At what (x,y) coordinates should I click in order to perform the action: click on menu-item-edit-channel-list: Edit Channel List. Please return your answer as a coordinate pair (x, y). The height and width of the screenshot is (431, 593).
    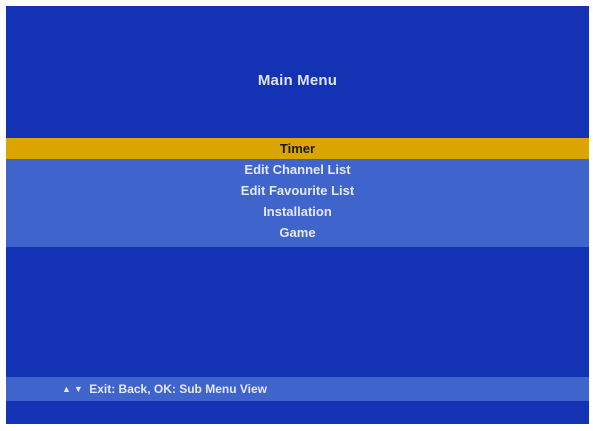
    Looking at the image, I should click on (297, 169).